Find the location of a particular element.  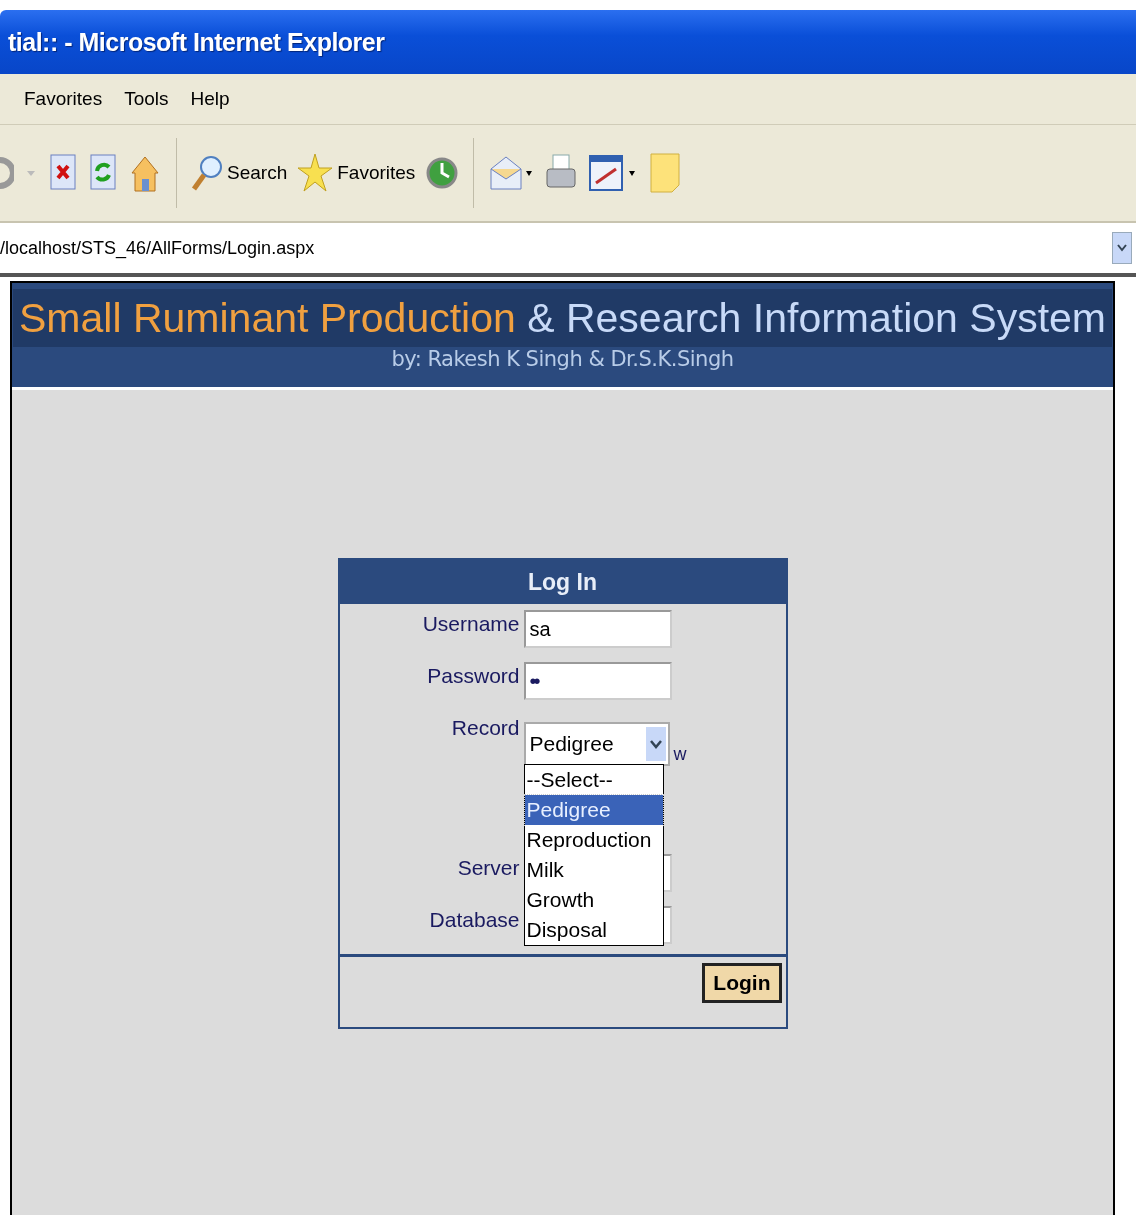

input-field: •• is located at coordinates (597, 681).